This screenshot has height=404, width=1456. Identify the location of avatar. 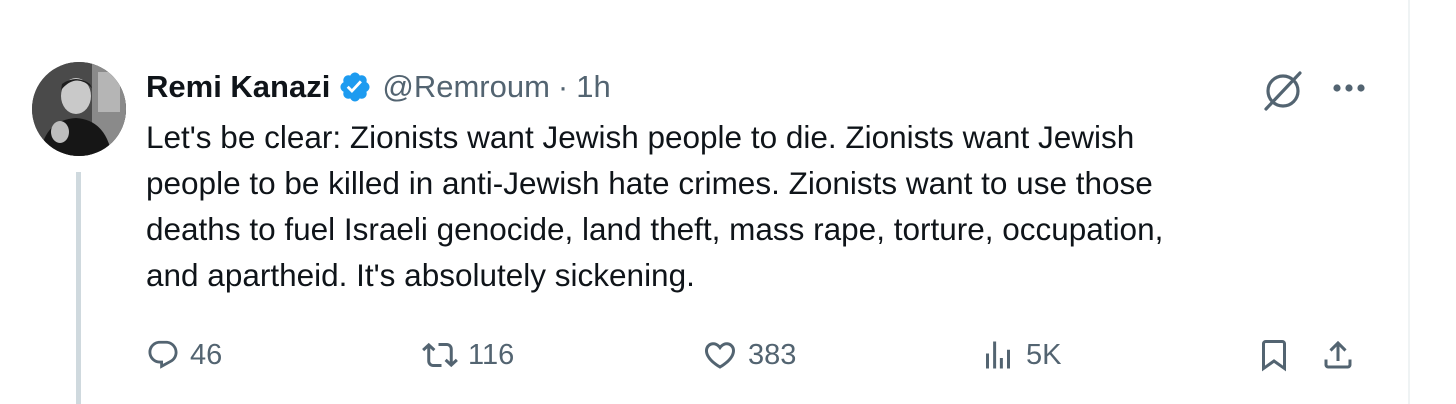
(79, 109).